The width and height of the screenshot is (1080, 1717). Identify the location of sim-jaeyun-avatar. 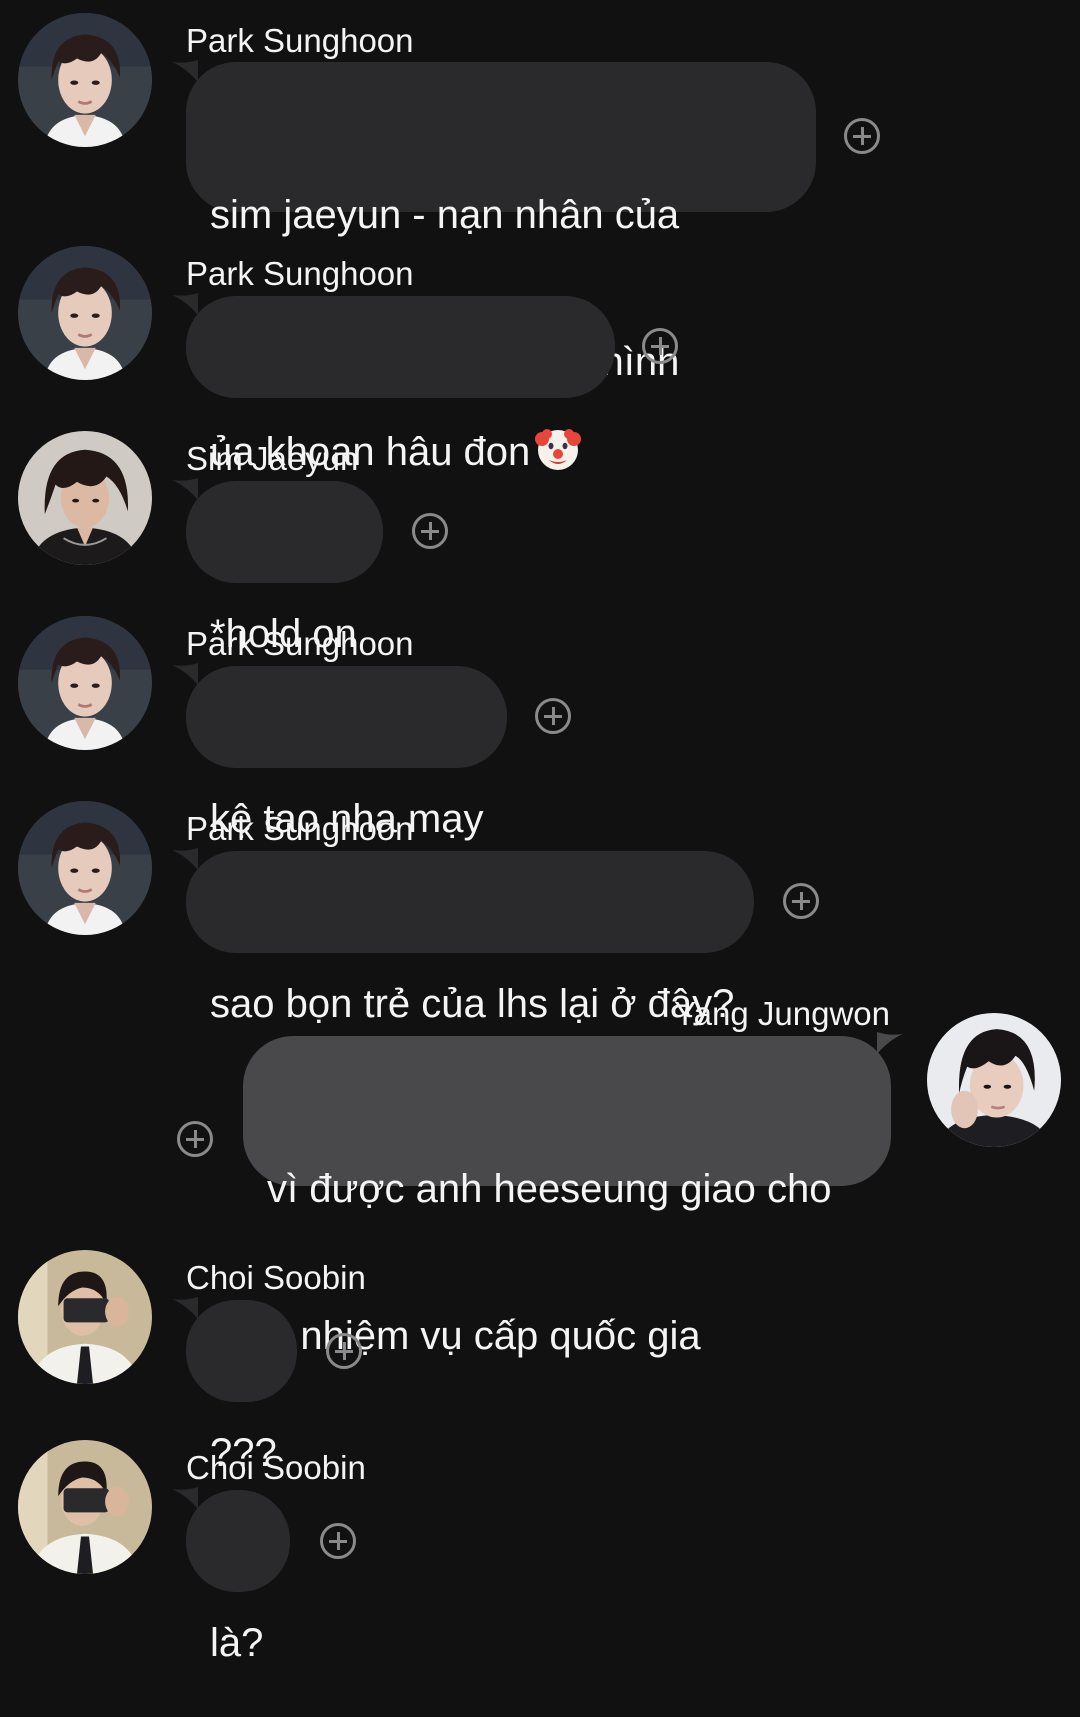
(85, 498).